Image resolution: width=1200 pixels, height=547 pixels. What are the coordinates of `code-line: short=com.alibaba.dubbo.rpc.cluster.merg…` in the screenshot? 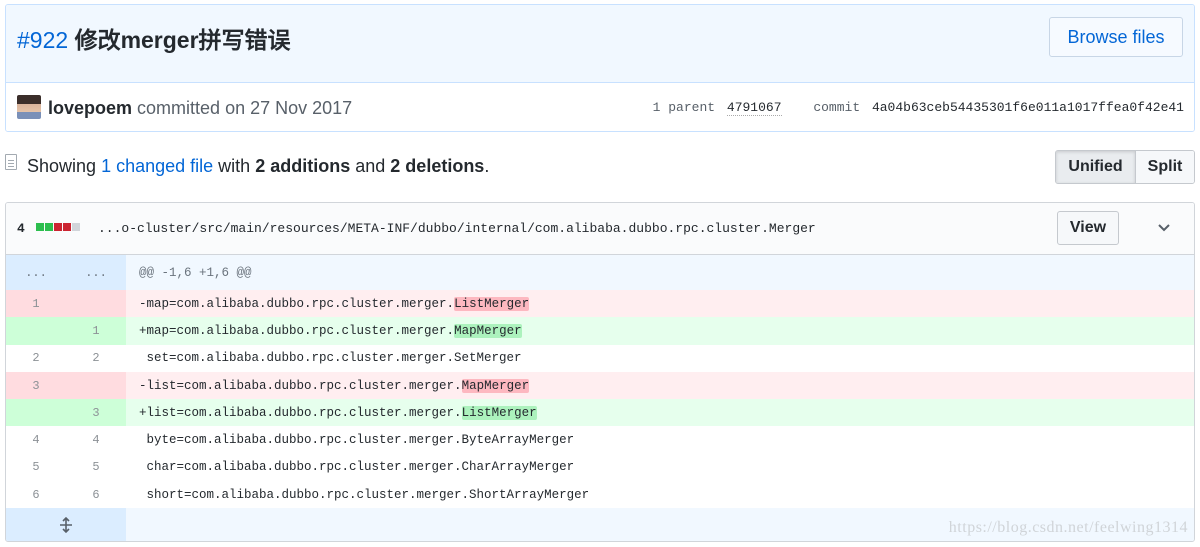 It's located at (660, 495).